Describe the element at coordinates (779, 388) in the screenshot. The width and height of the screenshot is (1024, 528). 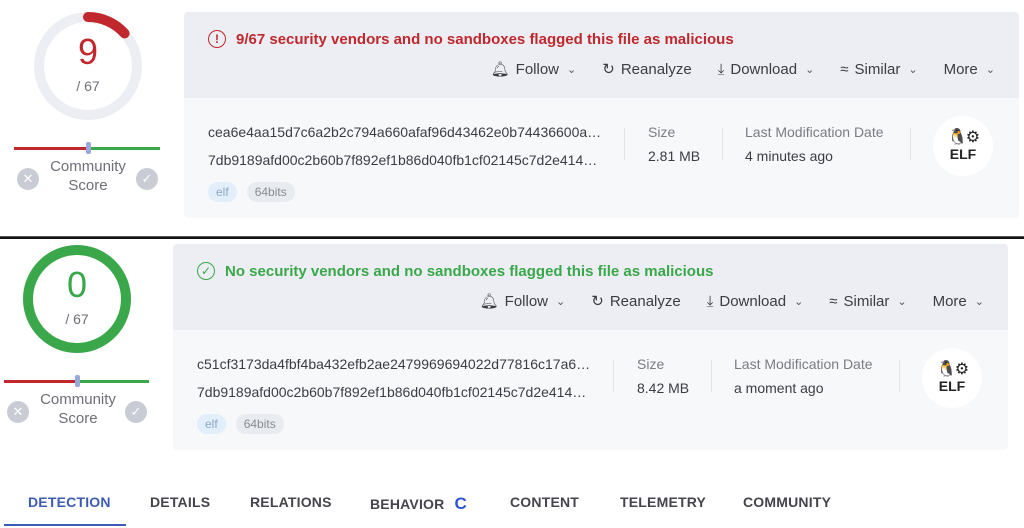
I see `last-modification-value: a moment ago` at that location.